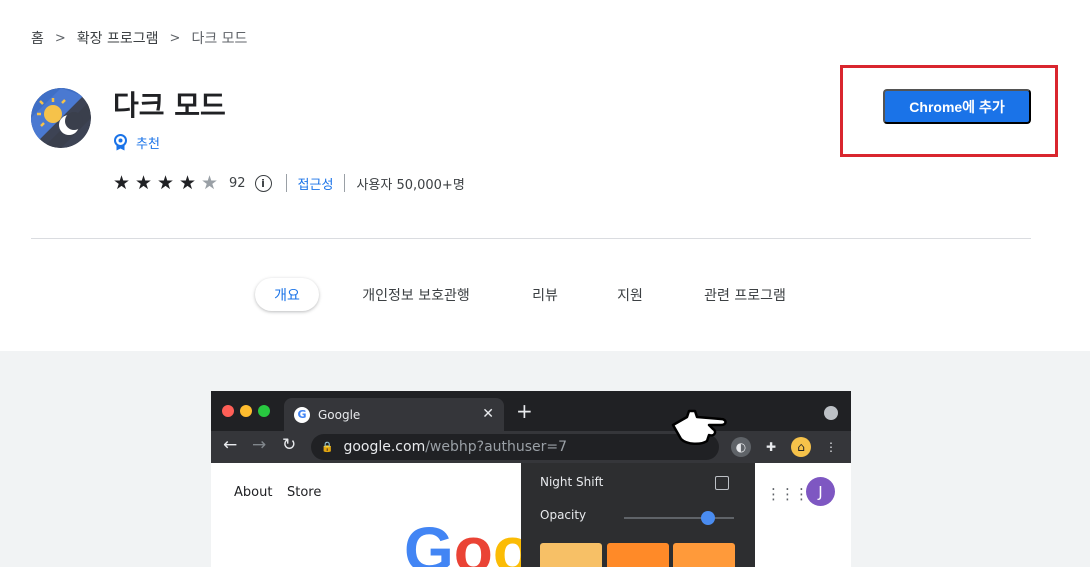  Describe the element at coordinates (416, 294) in the screenshot. I see `tab-privacy: 개인정보 보호관행` at that location.